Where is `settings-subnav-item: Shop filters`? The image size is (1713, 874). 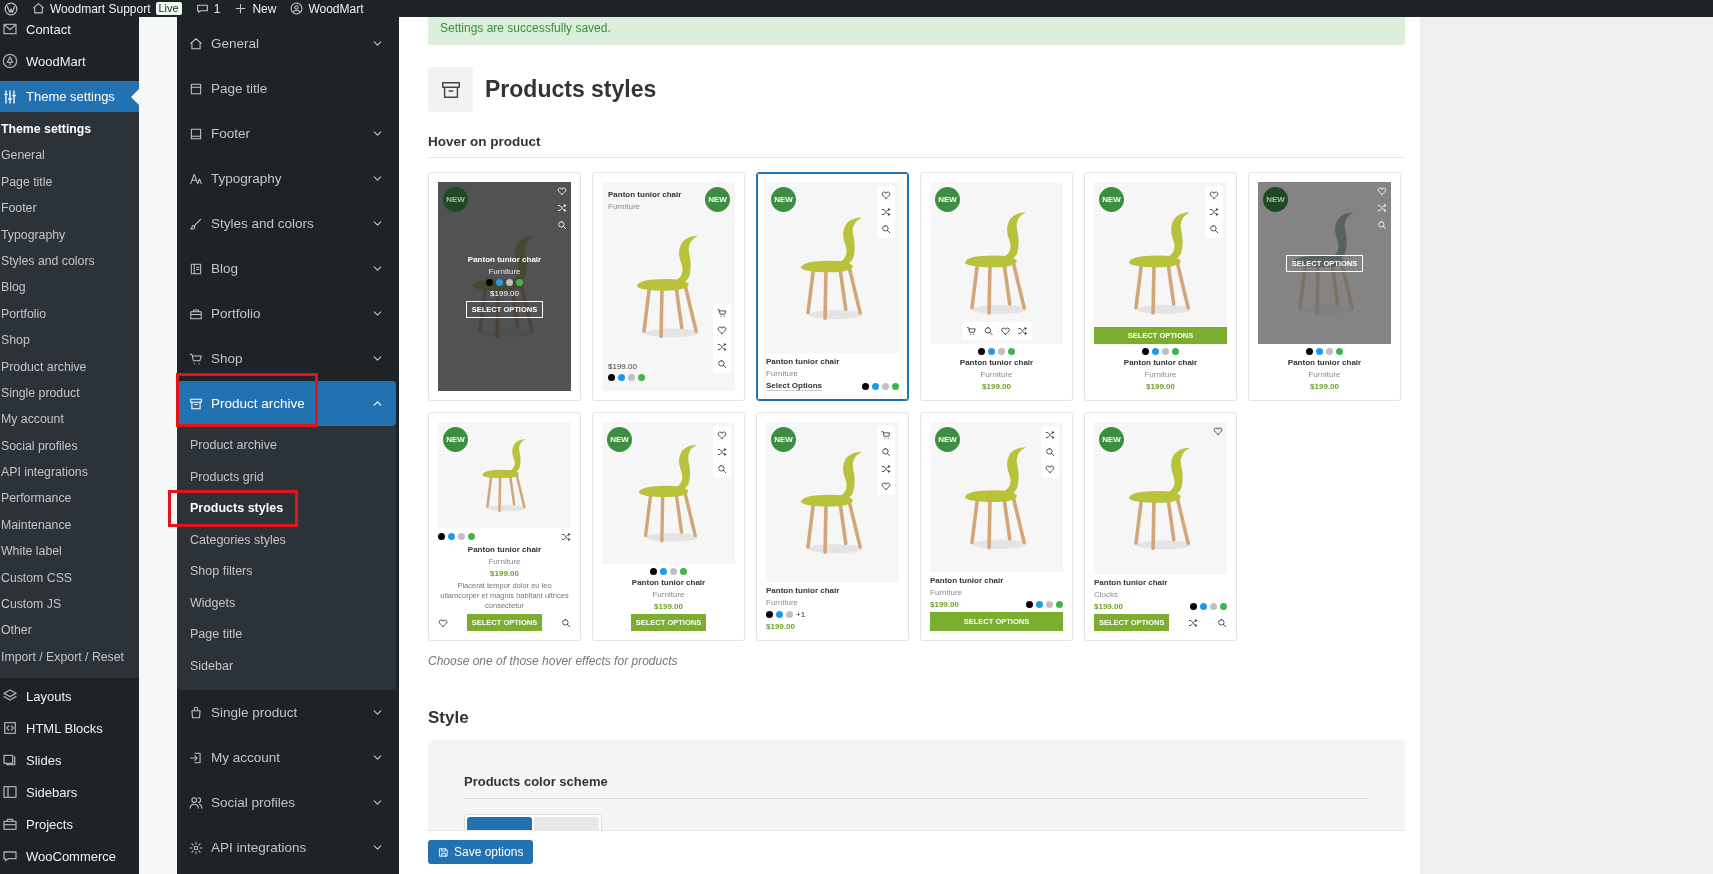
settings-subnav-item: Shop filters is located at coordinates (218, 572).